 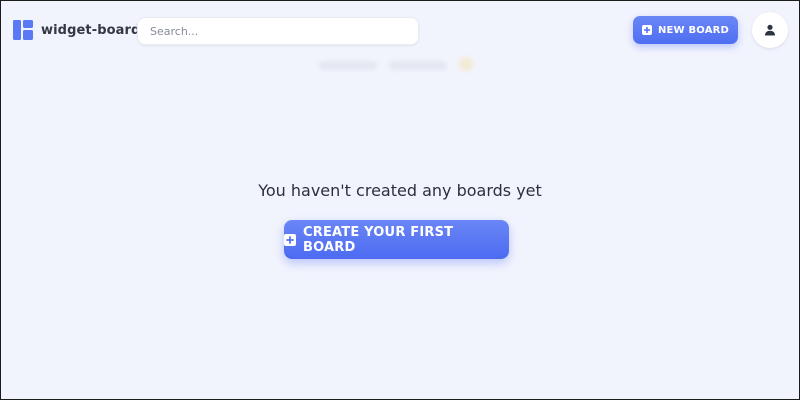 What do you see at coordinates (399, 66) in the screenshot?
I see `faded-background-heading` at bounding box center [399, 66].